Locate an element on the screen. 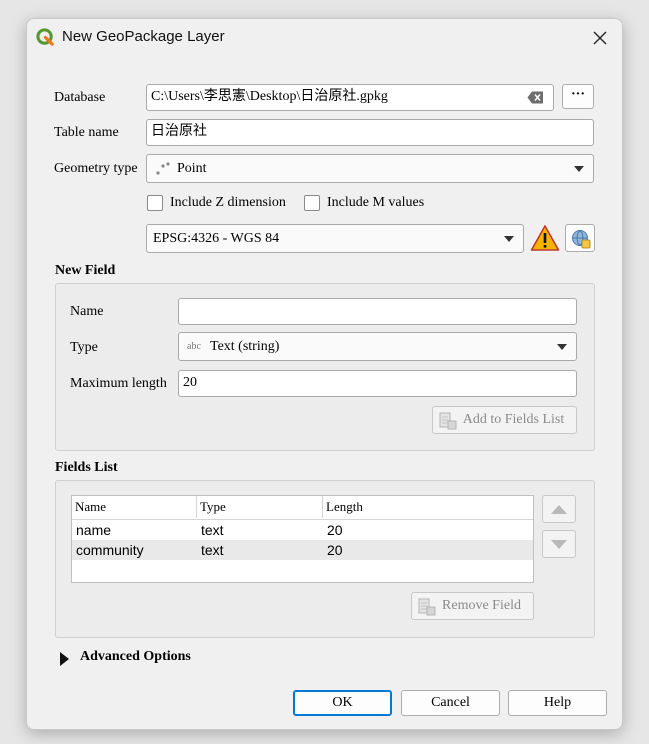  max-length-label: Maximum length is located at coordinates (118, 383).